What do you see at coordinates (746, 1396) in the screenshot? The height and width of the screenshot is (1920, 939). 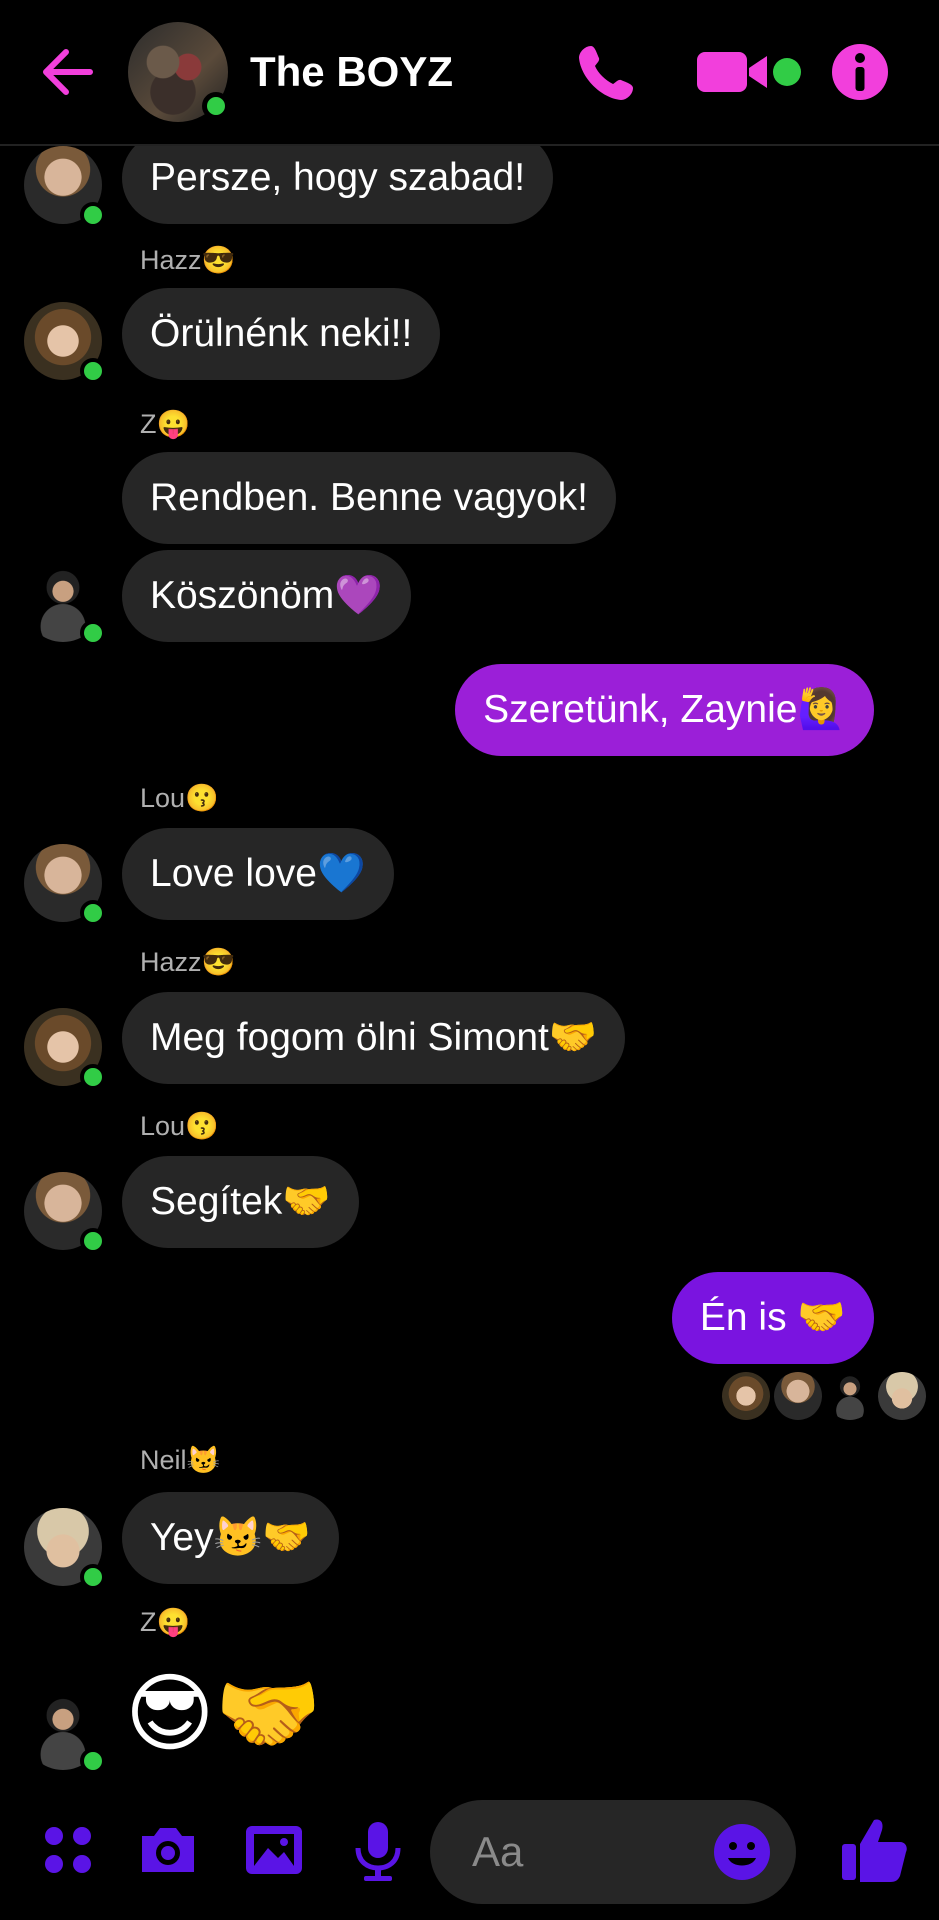 I see `seen-avatar-hazz` at bounding box center [746, 1396].